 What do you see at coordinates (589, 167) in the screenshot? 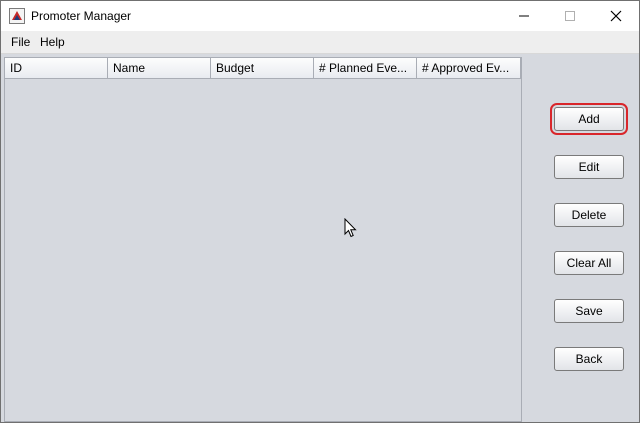
I see `edit-button: Edit` at bounding box center [589, 167].